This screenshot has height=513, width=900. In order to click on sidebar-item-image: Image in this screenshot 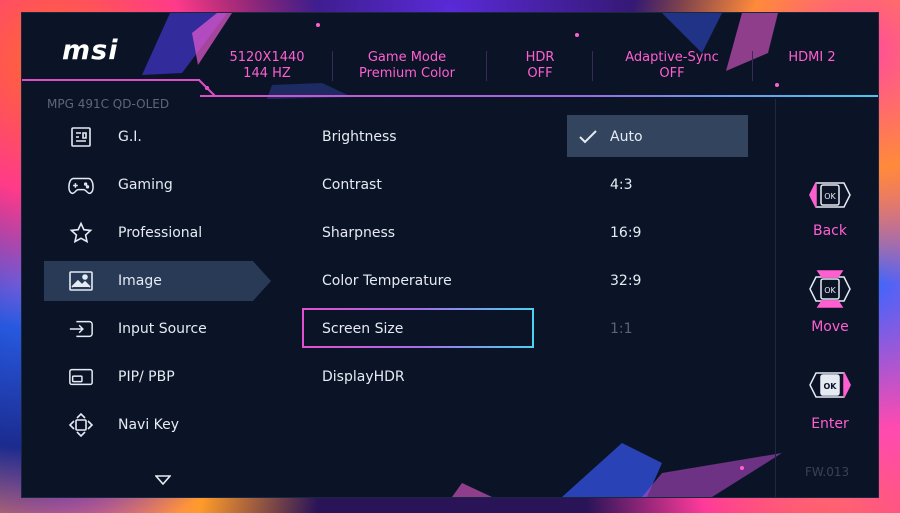, I will do `click(157, 281)`.